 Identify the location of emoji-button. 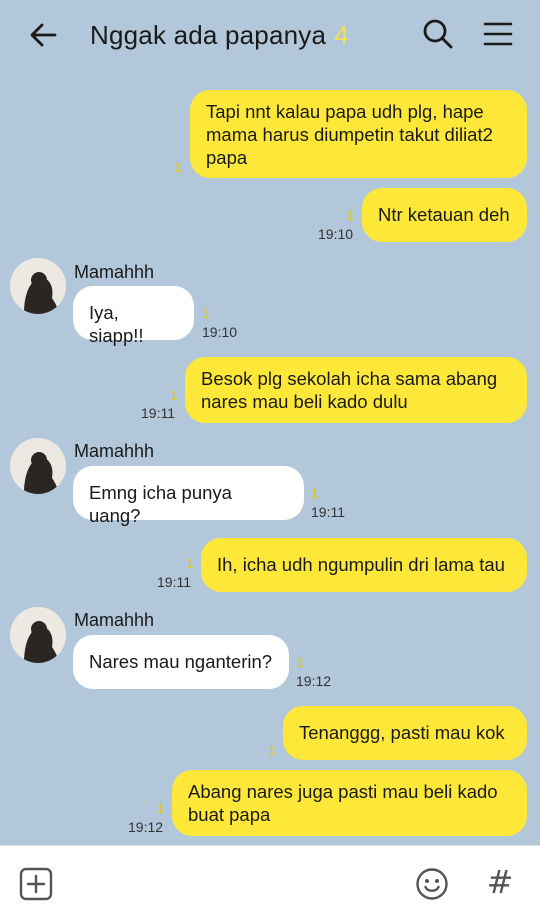
(432, 884).